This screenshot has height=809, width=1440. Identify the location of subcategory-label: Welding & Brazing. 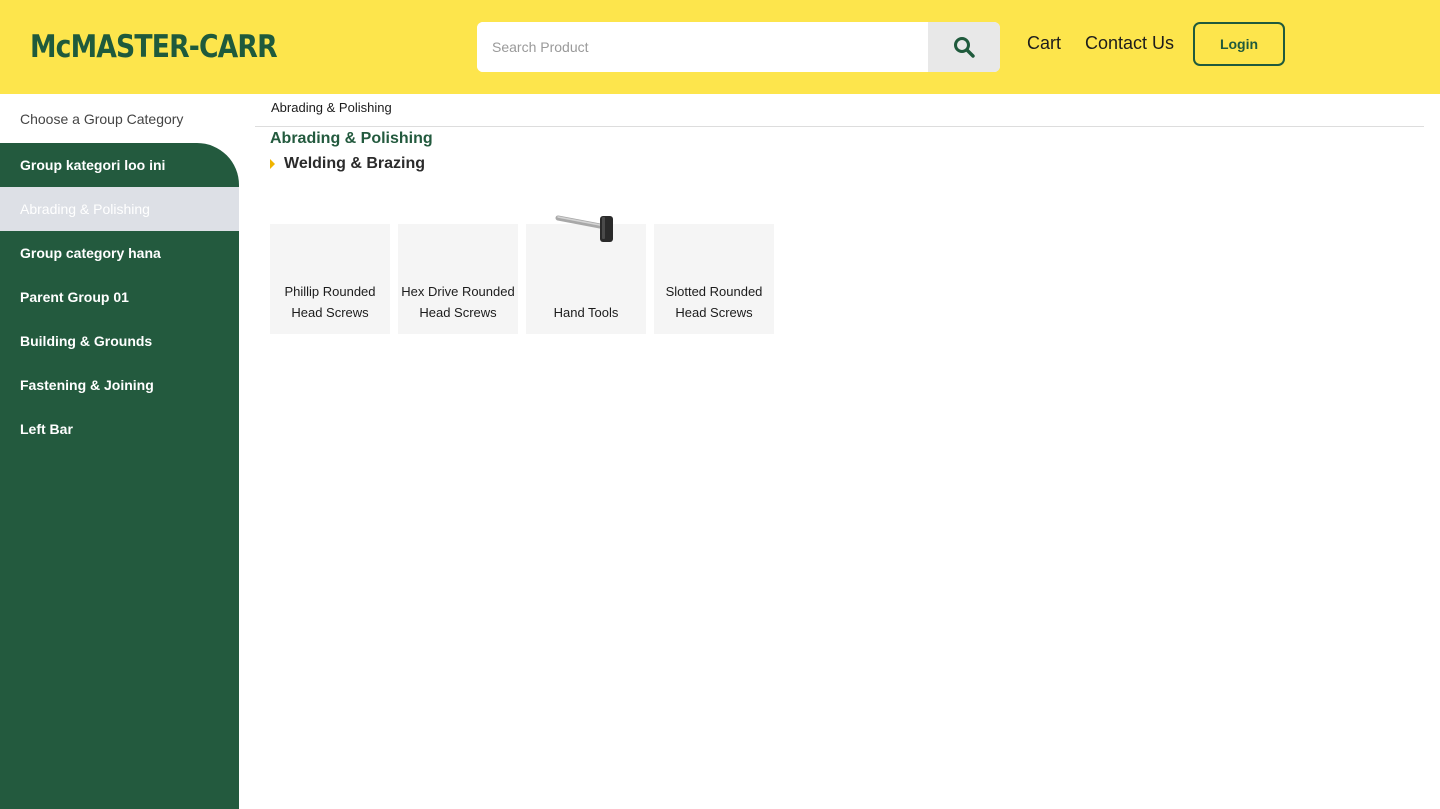
(355, 163).